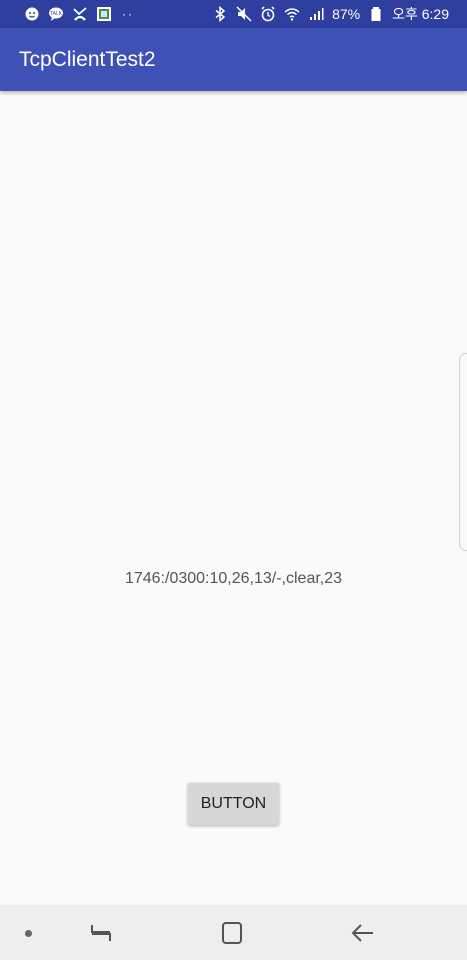 This screenshot has width=467, height=960. What do you see at coordinates (87, 59) in the screenshot?
I see `app-title: TcpClientTest2` at bounding box center [87, 59].